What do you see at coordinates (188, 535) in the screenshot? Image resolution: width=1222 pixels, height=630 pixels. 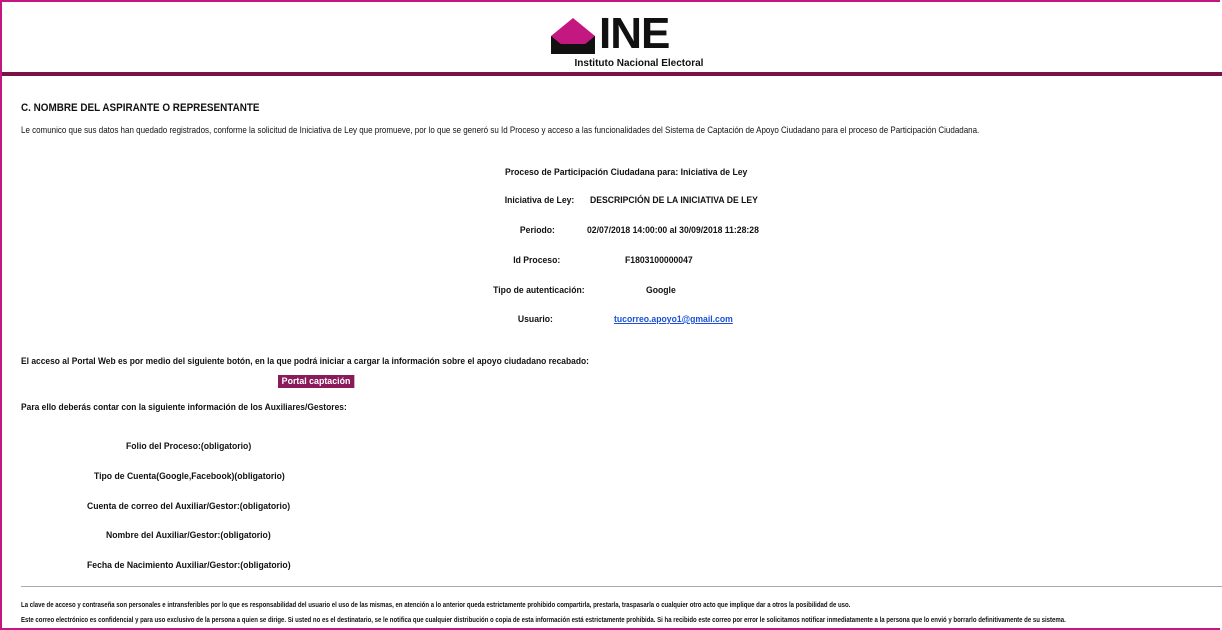 I see `requirement-item: Nombre del Auxiliar/Gestor:(obligatorio)` at bounding box center [188, 535].